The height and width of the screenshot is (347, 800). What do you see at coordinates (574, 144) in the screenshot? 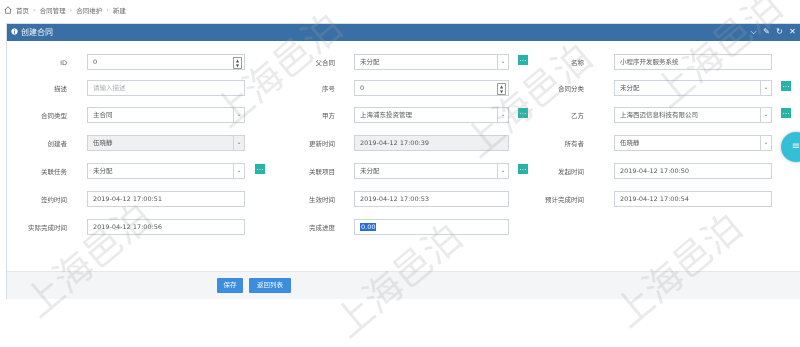
I see `owner-label: 所有者` at bounding box center [574, 144].